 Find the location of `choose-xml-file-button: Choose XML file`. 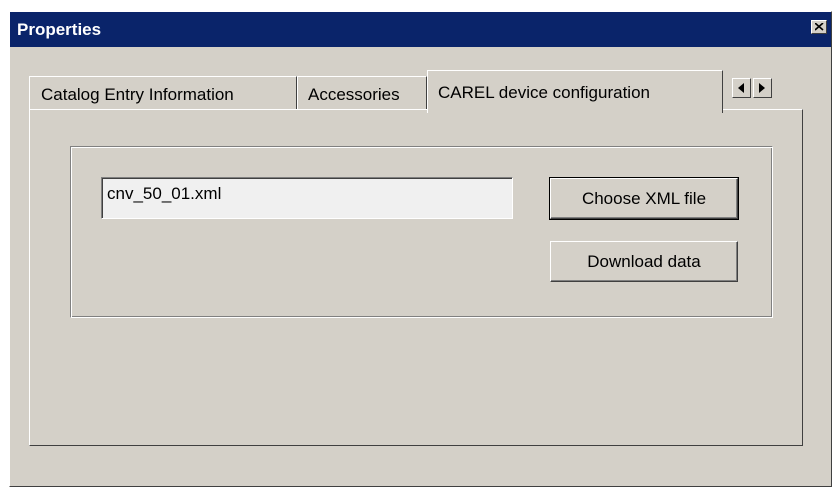

choose-xml-file-button: Choose XML file is located at coordinates (644, 198).